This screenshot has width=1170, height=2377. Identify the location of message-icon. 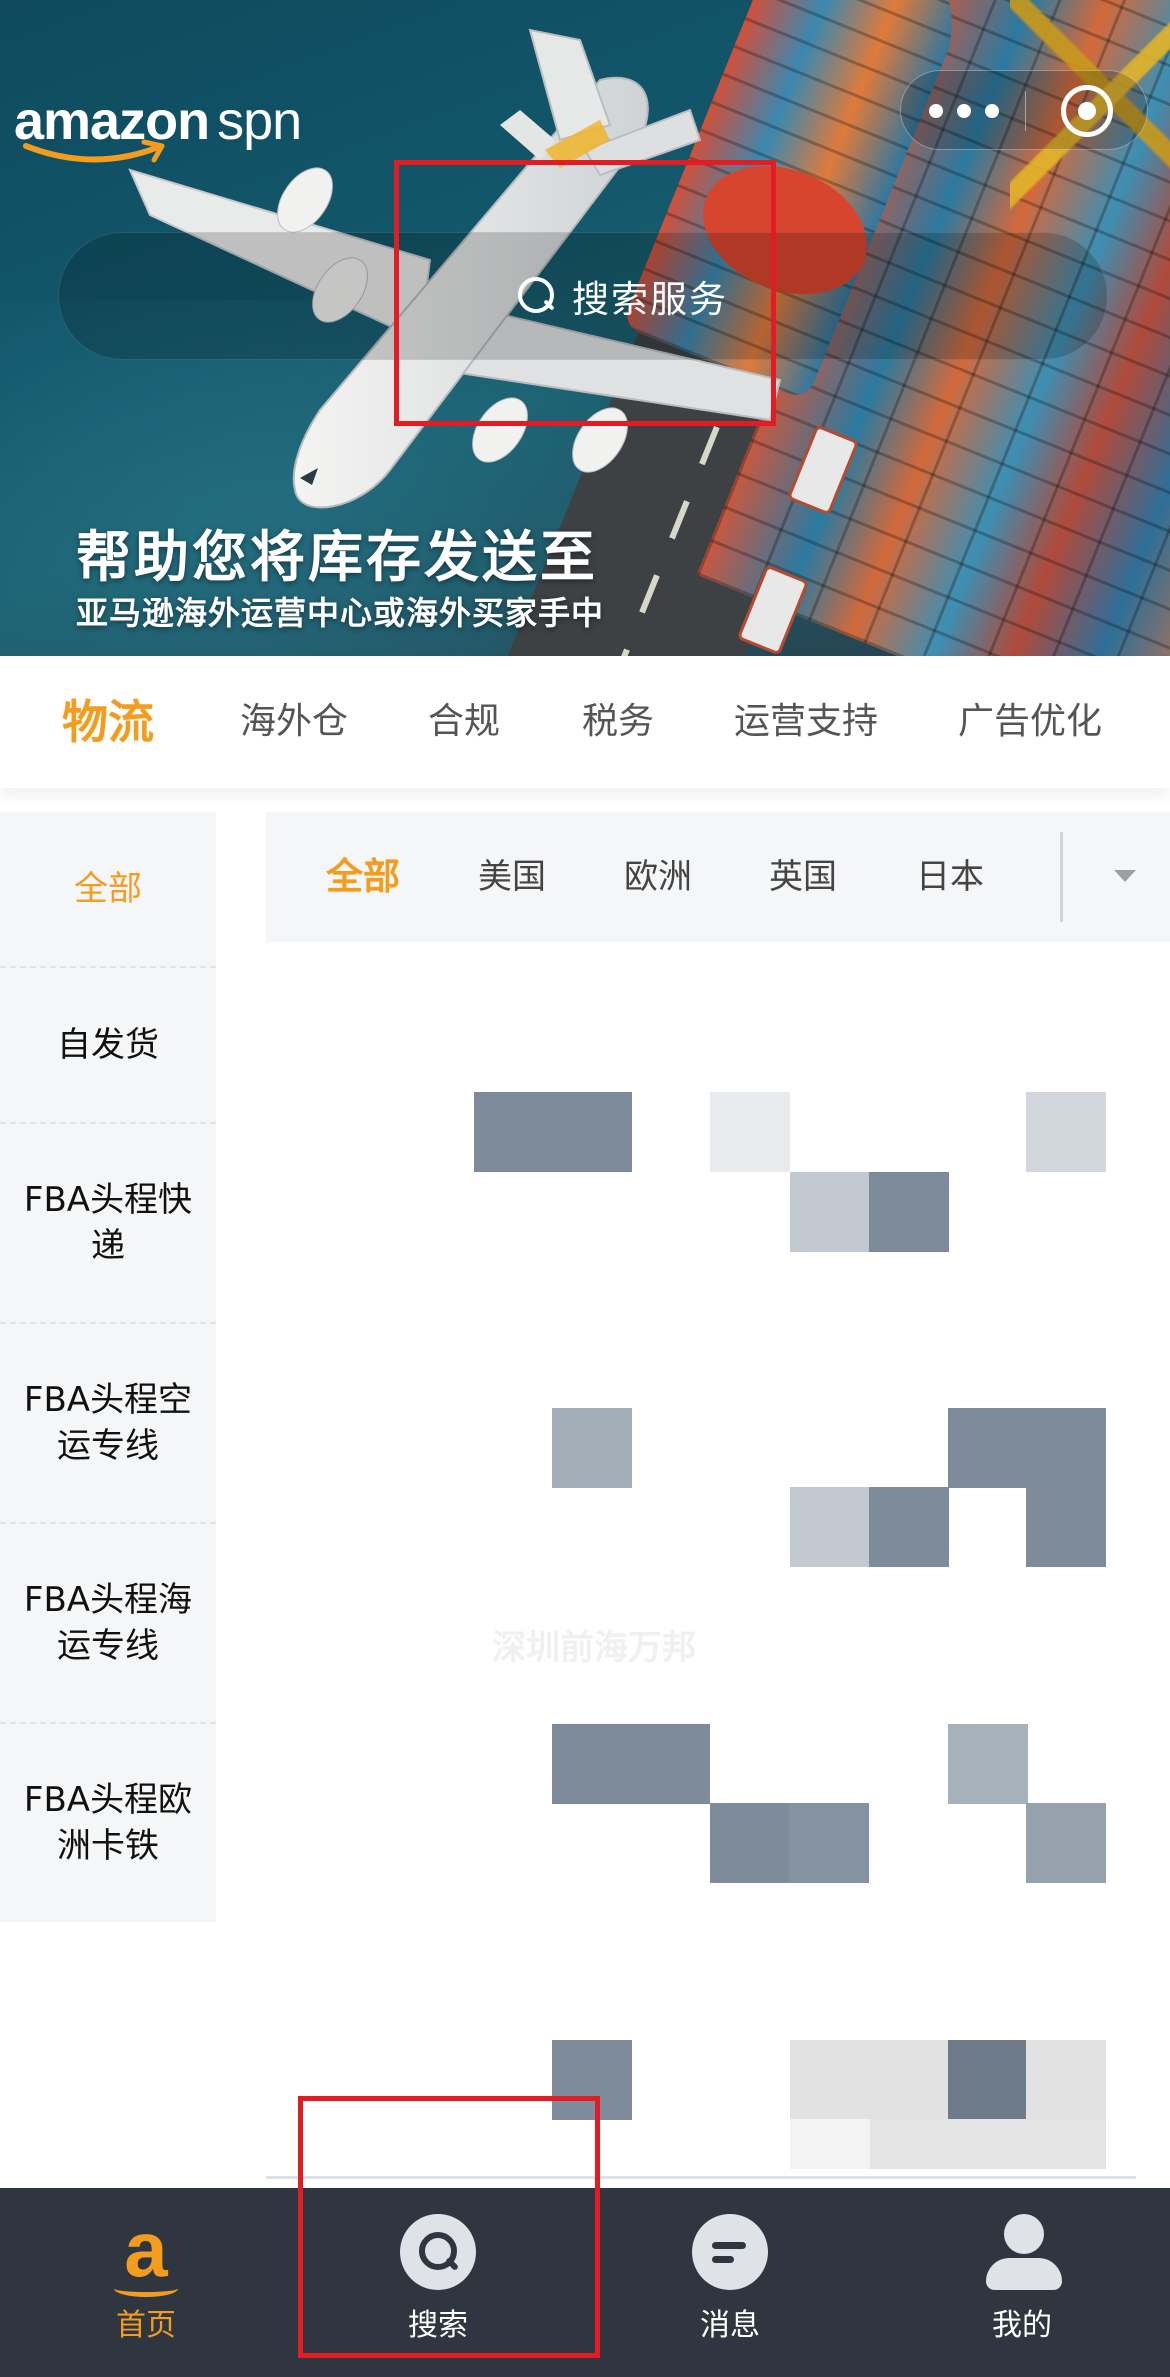
(730, 2252).